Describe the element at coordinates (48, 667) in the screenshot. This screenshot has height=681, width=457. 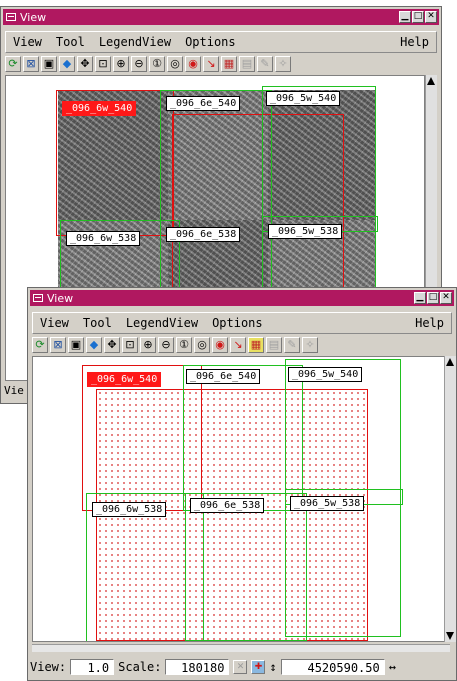
I see `view-zoom-label: View:` at that location.